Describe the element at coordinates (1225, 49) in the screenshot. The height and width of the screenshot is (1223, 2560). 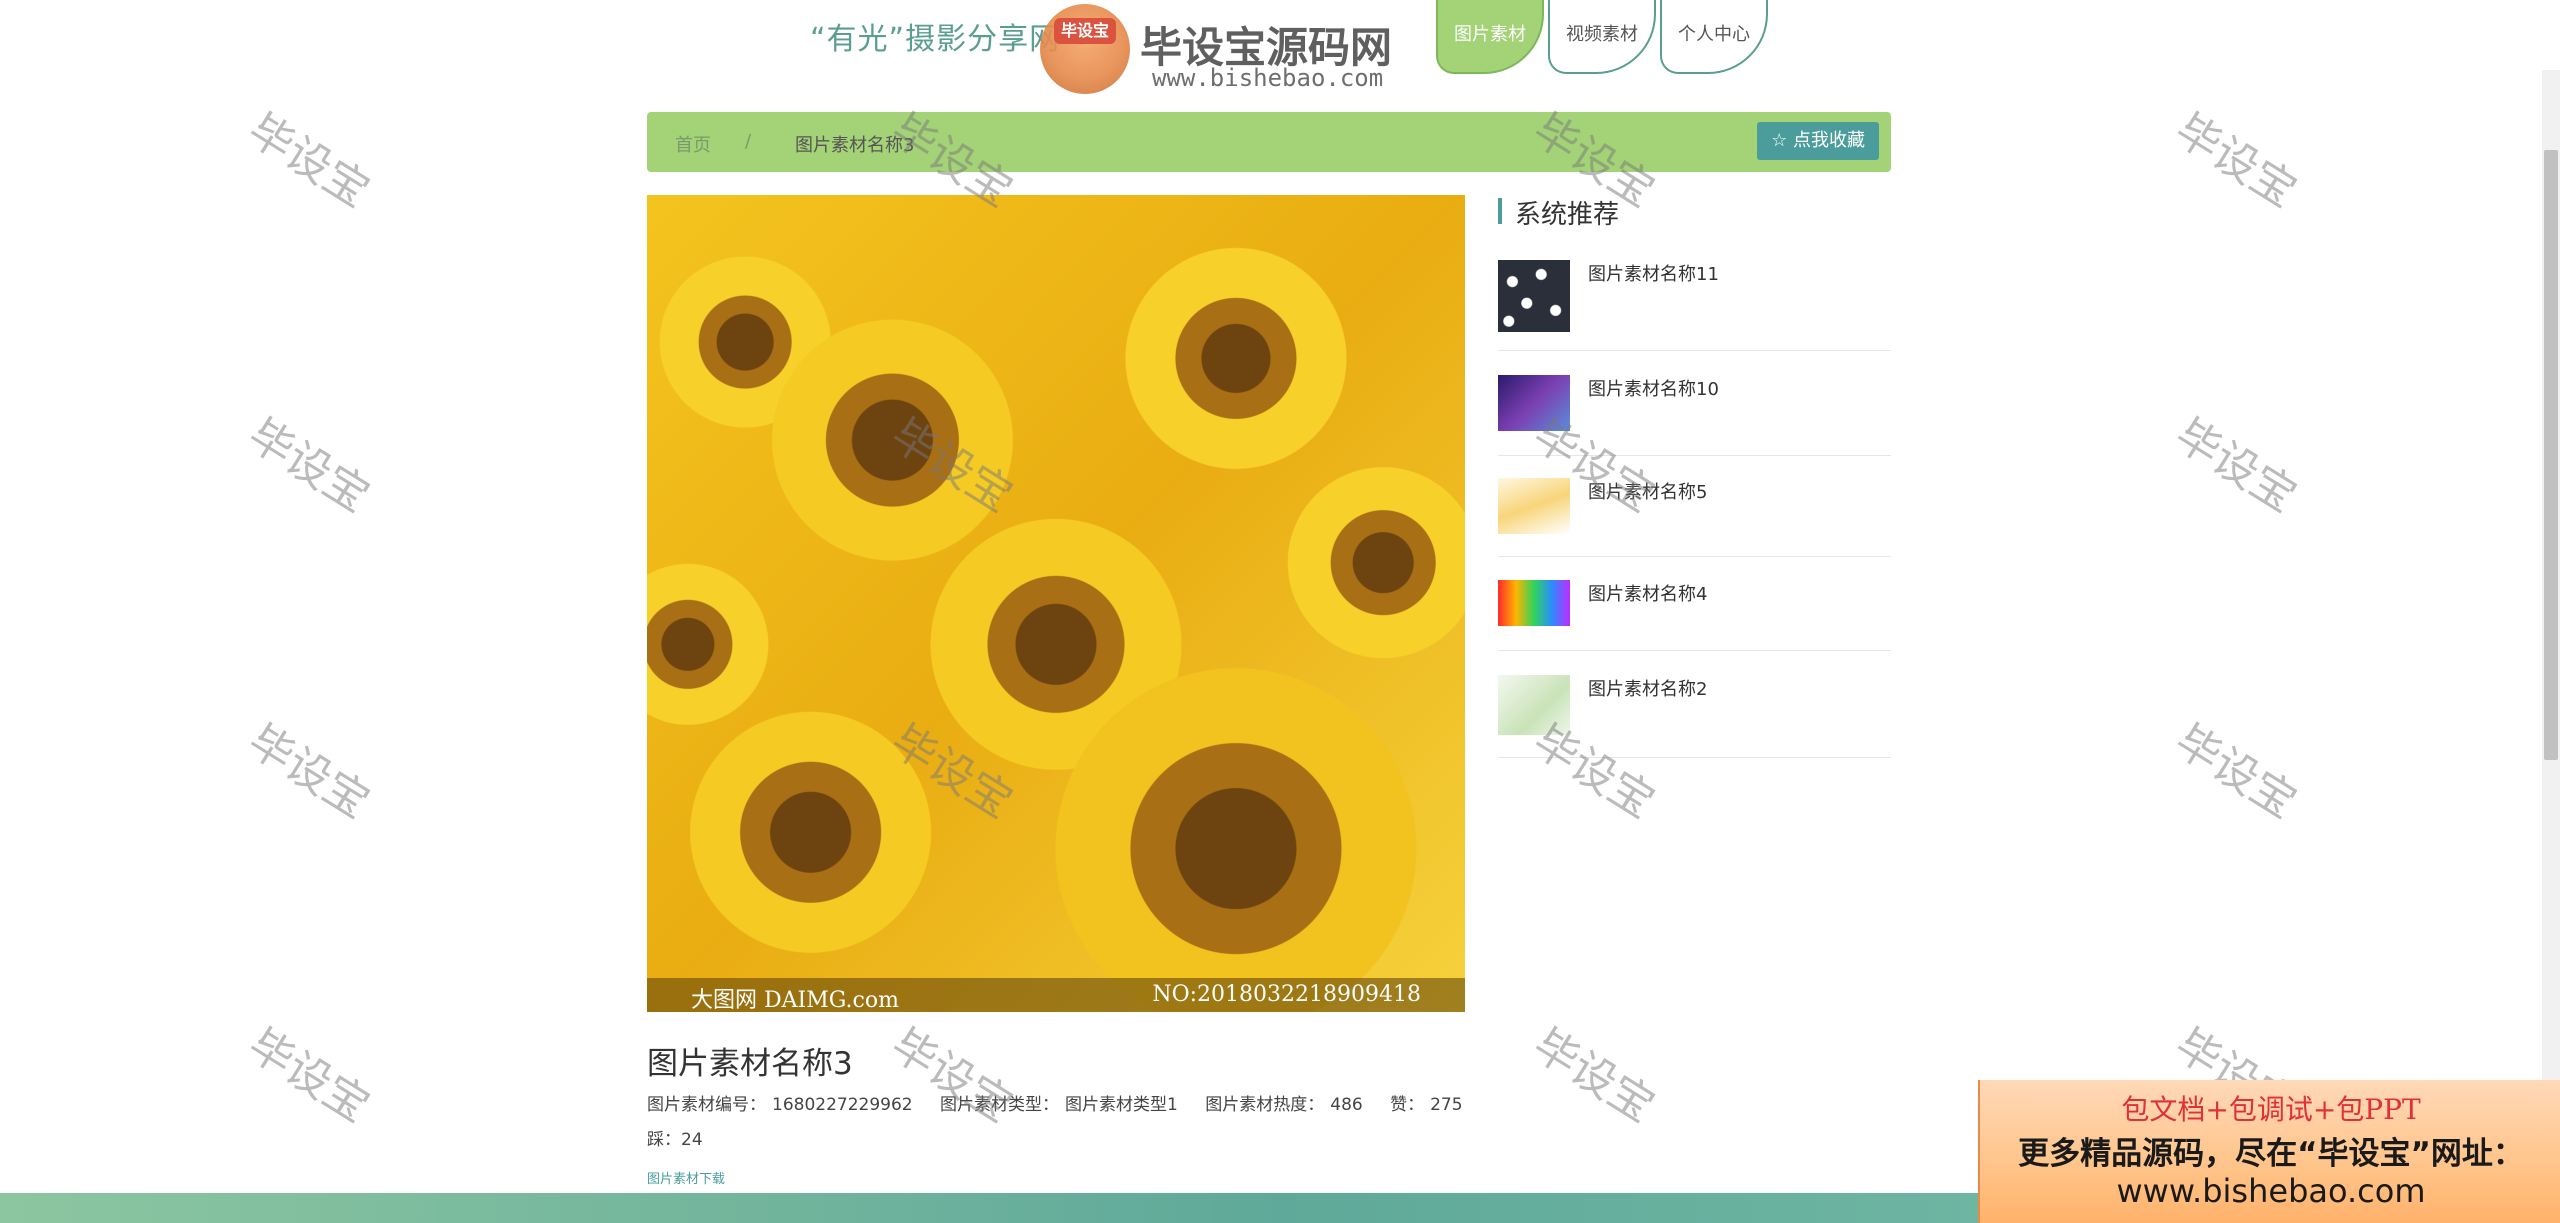
I see `watermark-logo: 毕设宝 毕设宝源码网 www.bishebao.com` at that location.